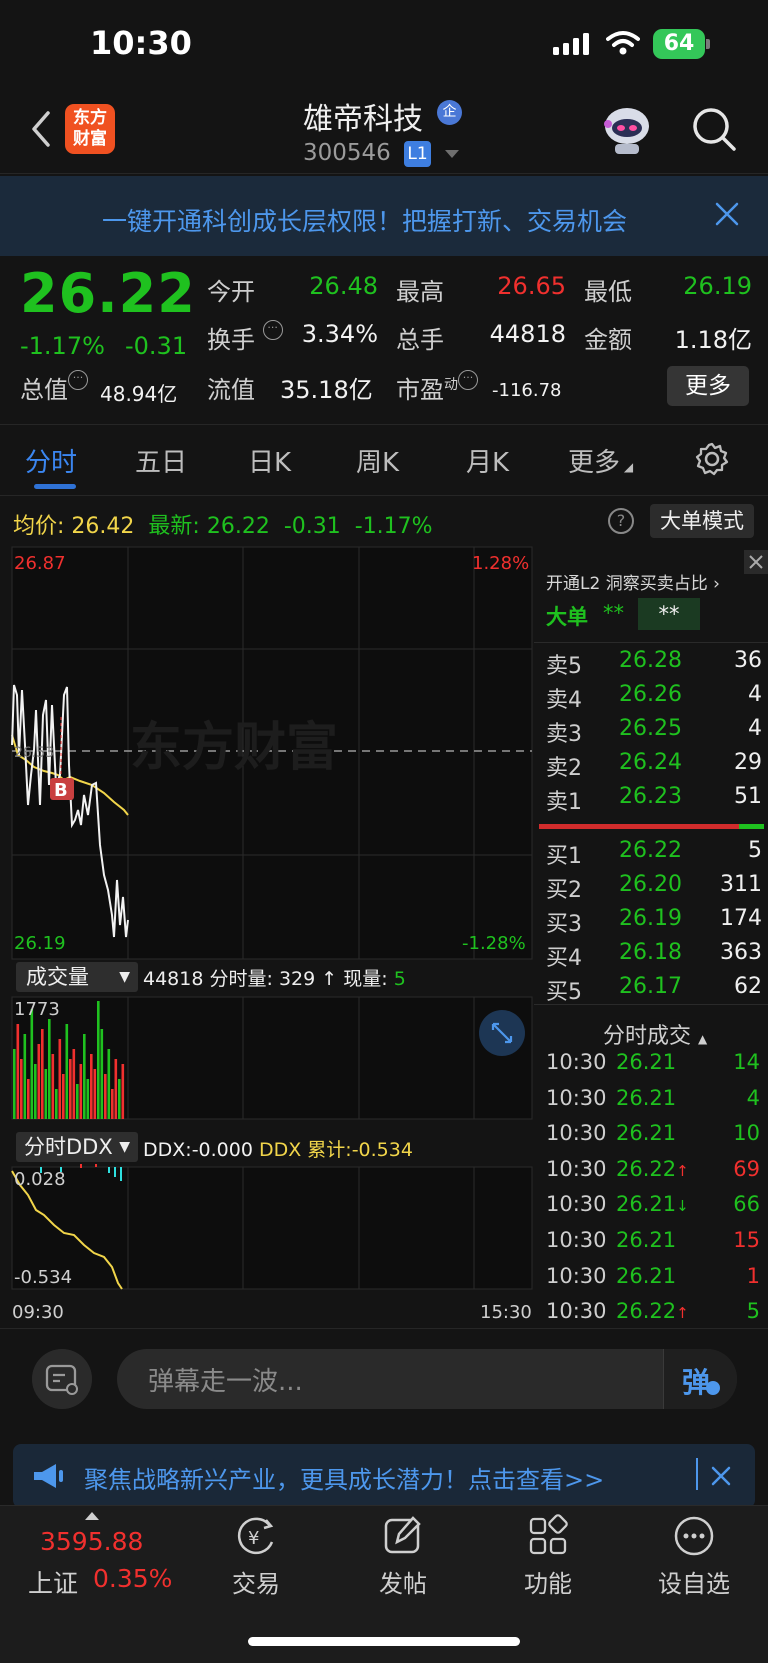  I want to click on back-chevron-icon, so click(41, 129).